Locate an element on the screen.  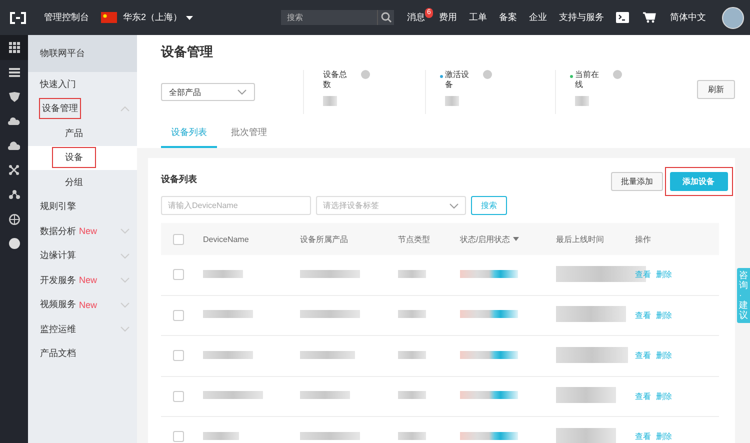
menu-label: 数据分析 is located at coordinates (58, 231).